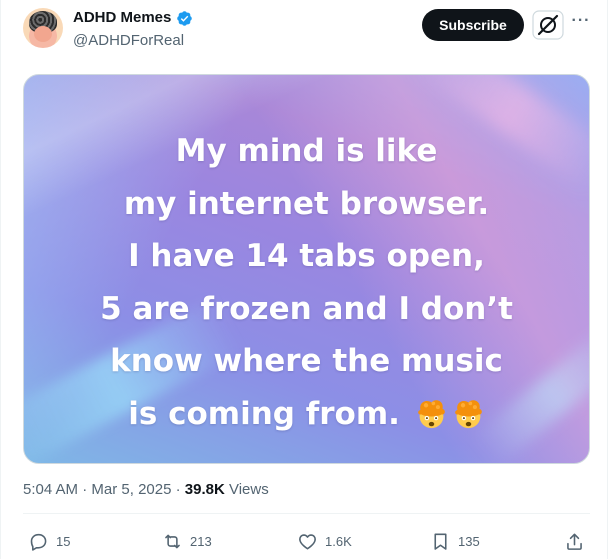 This screenshot has width=608, height=559. What do you see at coordinates (306, 203) in the screenshot?
I see `image-text-line: my internet browser.` at bounding box center [306, 203].